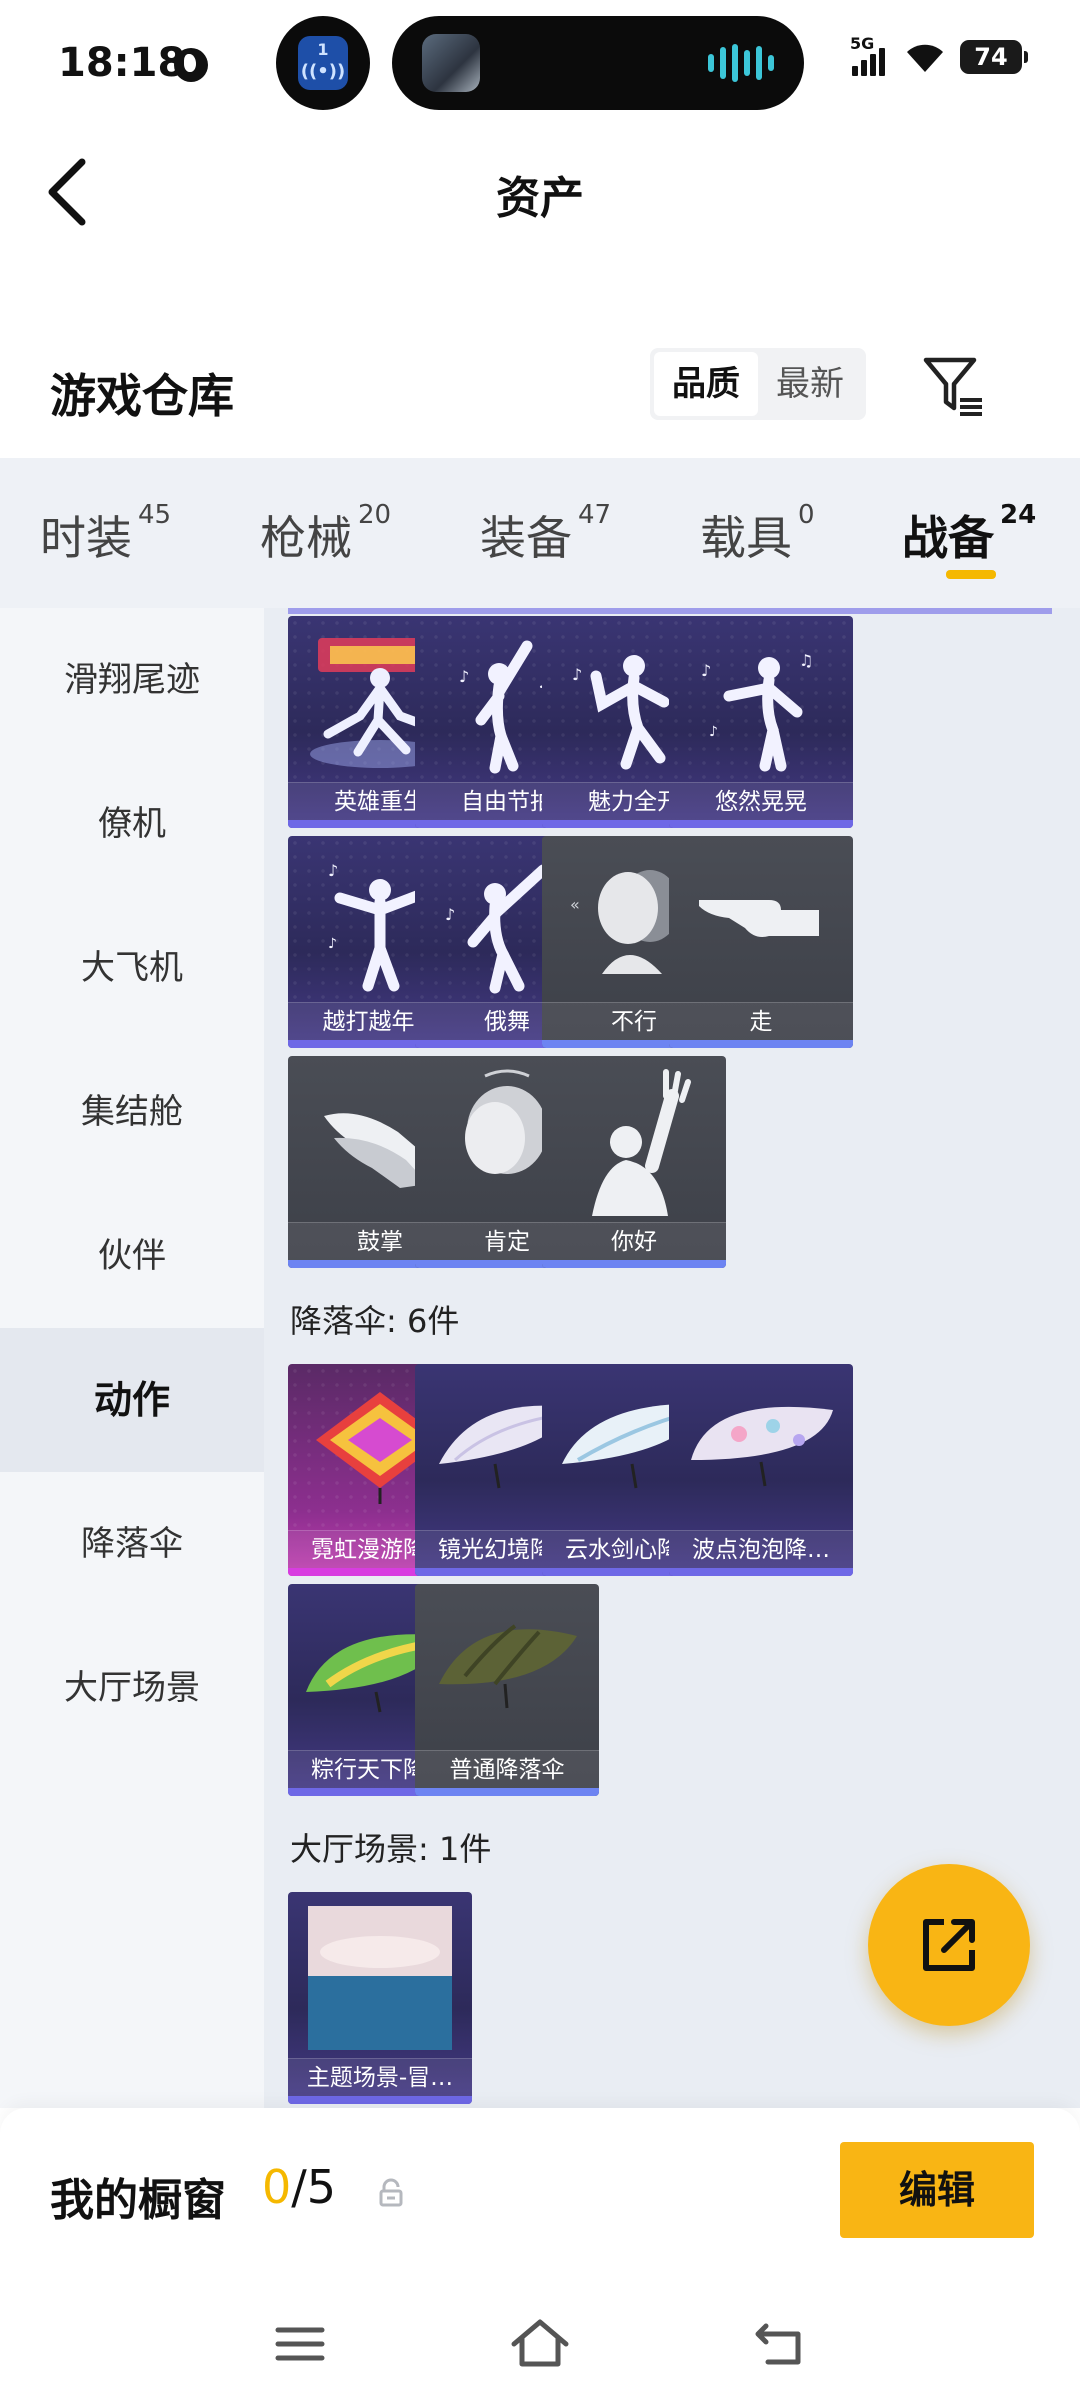 The width and height of the screenshot is (1080, 2400). I want to click on sort-toggle: 品质 最新, so click(758, 384).